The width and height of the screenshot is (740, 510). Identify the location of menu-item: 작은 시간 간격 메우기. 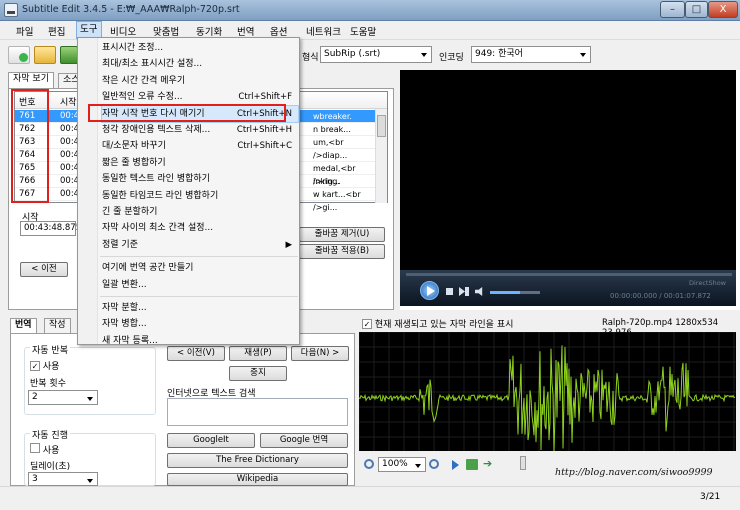
(200, 81).